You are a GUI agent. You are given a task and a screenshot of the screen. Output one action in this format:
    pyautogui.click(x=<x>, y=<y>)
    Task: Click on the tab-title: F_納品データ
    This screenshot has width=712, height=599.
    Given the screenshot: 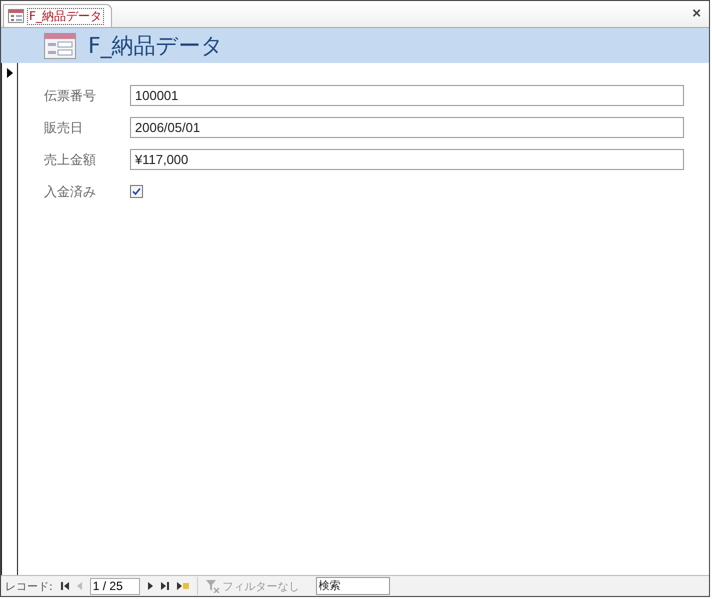 What is the action you would take?
    pyautogui.click(x=65, y=16)
    